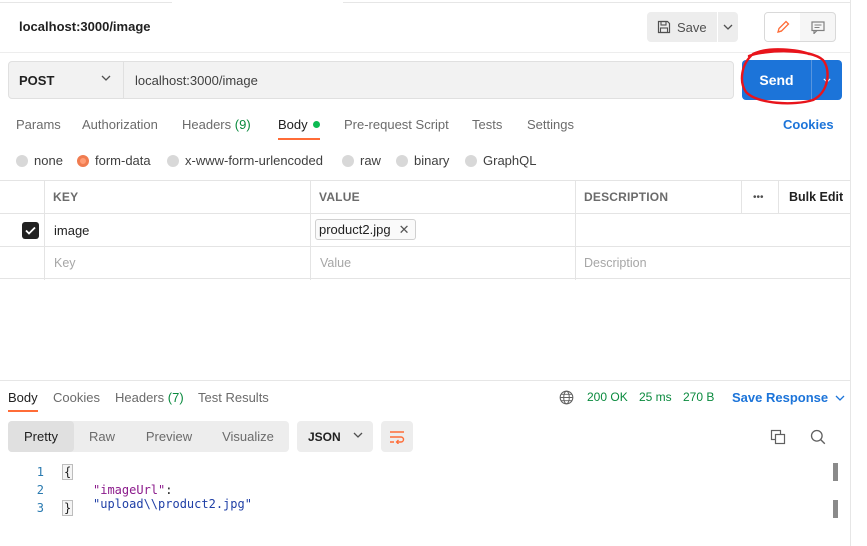 The width and height of the screenshot is (867, 546). I want to click on save-button: Save, so click(682, 27).